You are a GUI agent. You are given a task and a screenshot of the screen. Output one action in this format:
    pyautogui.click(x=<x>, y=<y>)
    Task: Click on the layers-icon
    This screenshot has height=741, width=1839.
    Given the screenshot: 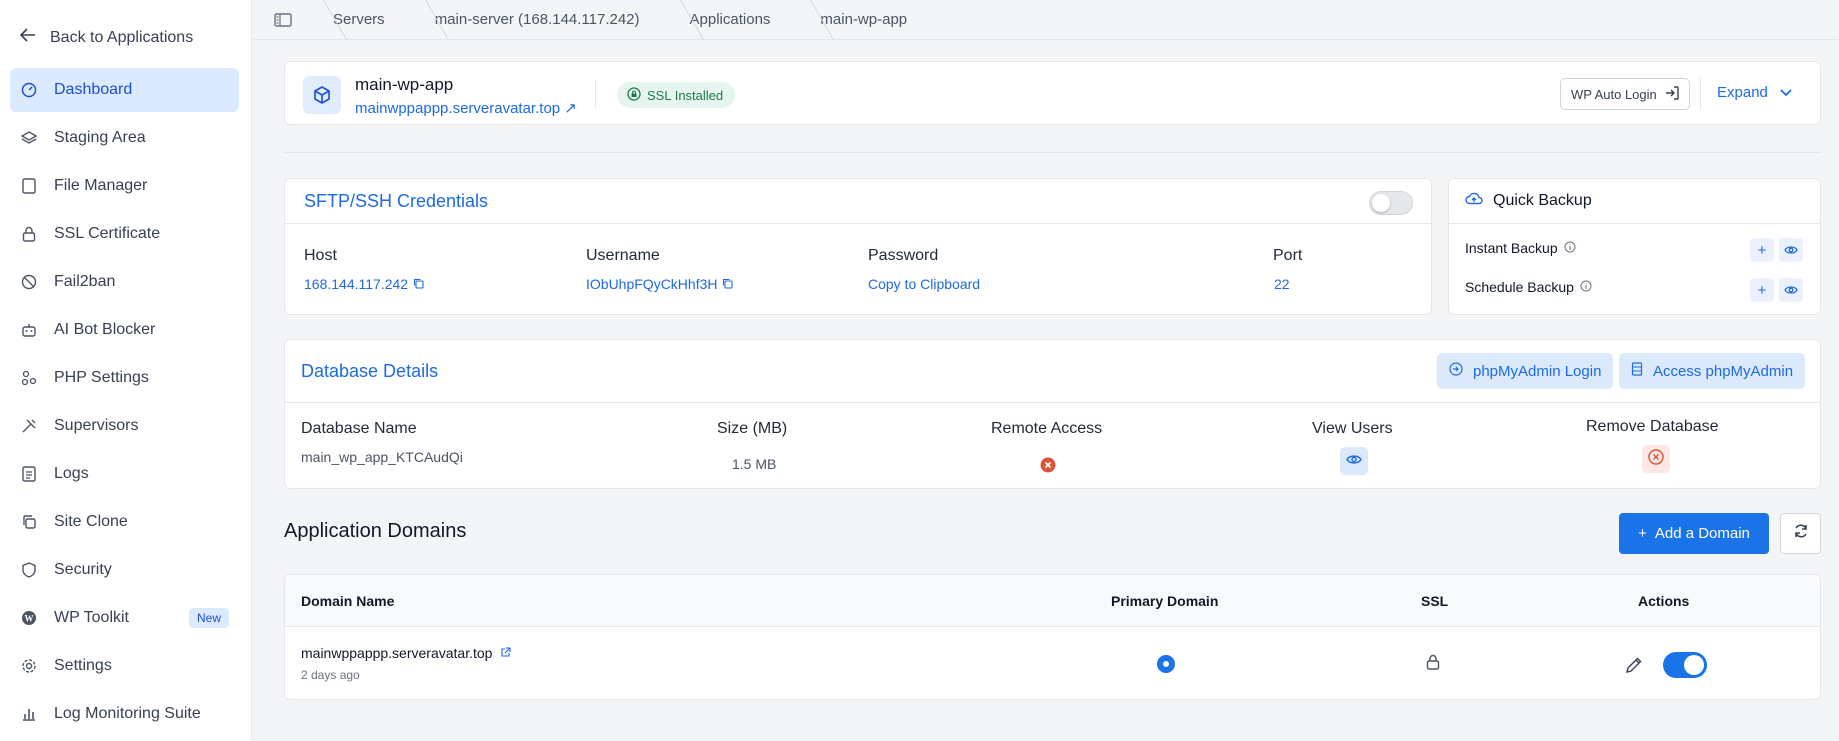 What is the action you would take?
    pyautogui.click(x=29, y=138)
    